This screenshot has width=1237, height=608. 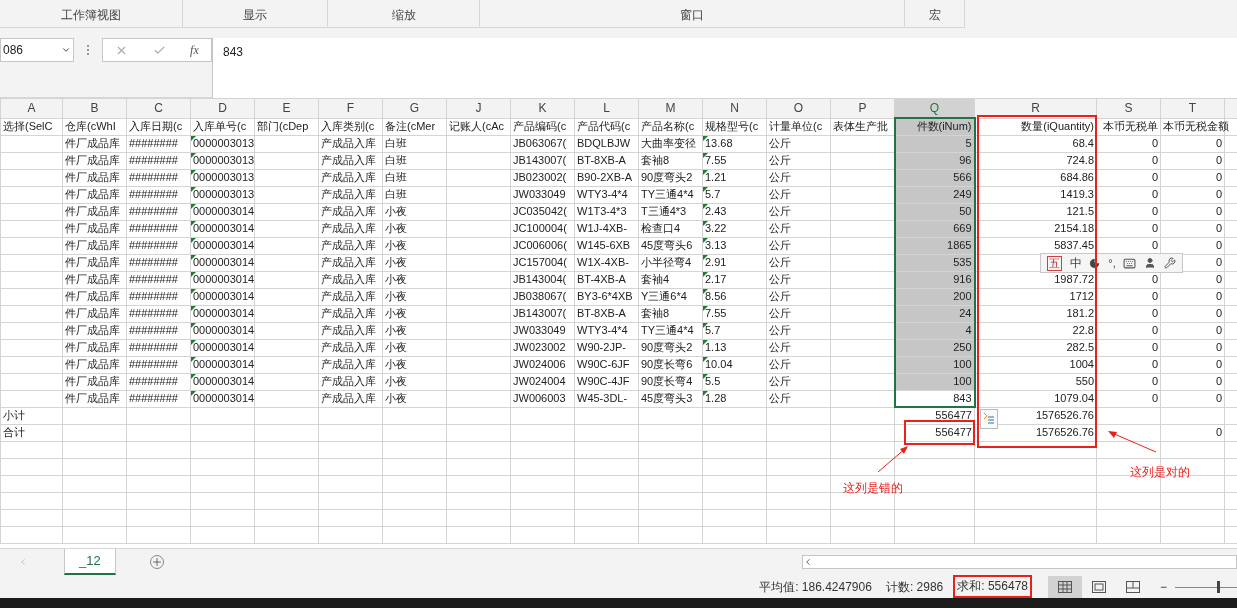 What do you see at coordinates (934, 108) in the screenshot?
I see `column-header: Q` at bounding box center [934, 108].